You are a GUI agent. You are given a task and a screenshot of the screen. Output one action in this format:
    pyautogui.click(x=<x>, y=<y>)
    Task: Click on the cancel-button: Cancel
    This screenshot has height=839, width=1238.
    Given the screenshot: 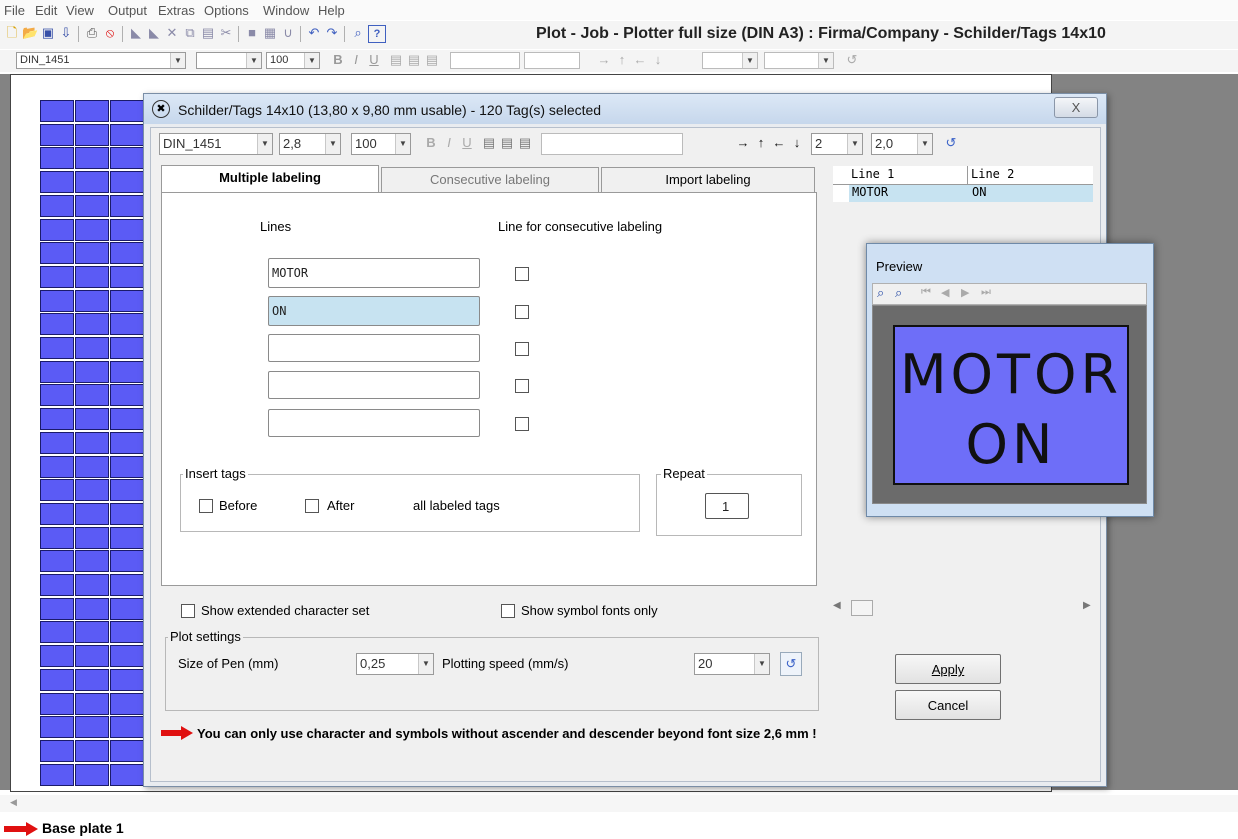 What is the action you would take?
    pyautogui.click(x=948, y=705)
    